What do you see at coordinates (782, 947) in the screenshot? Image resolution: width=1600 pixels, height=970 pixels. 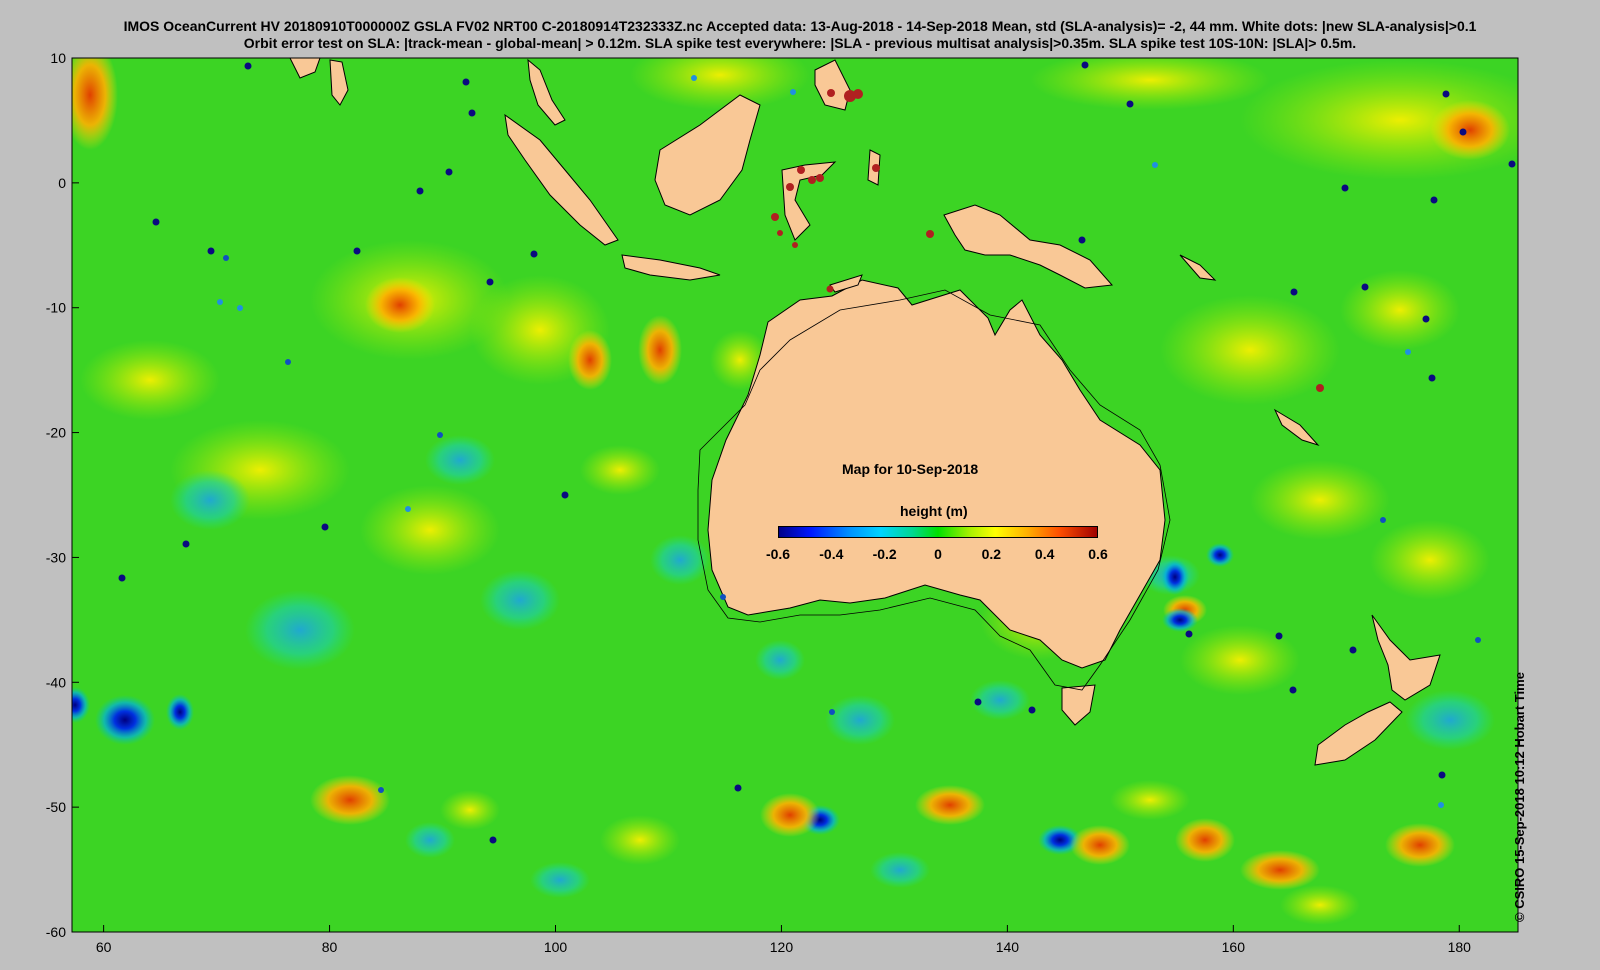 I see `lon-tick-label: 120` at bounding box center [782, 947].